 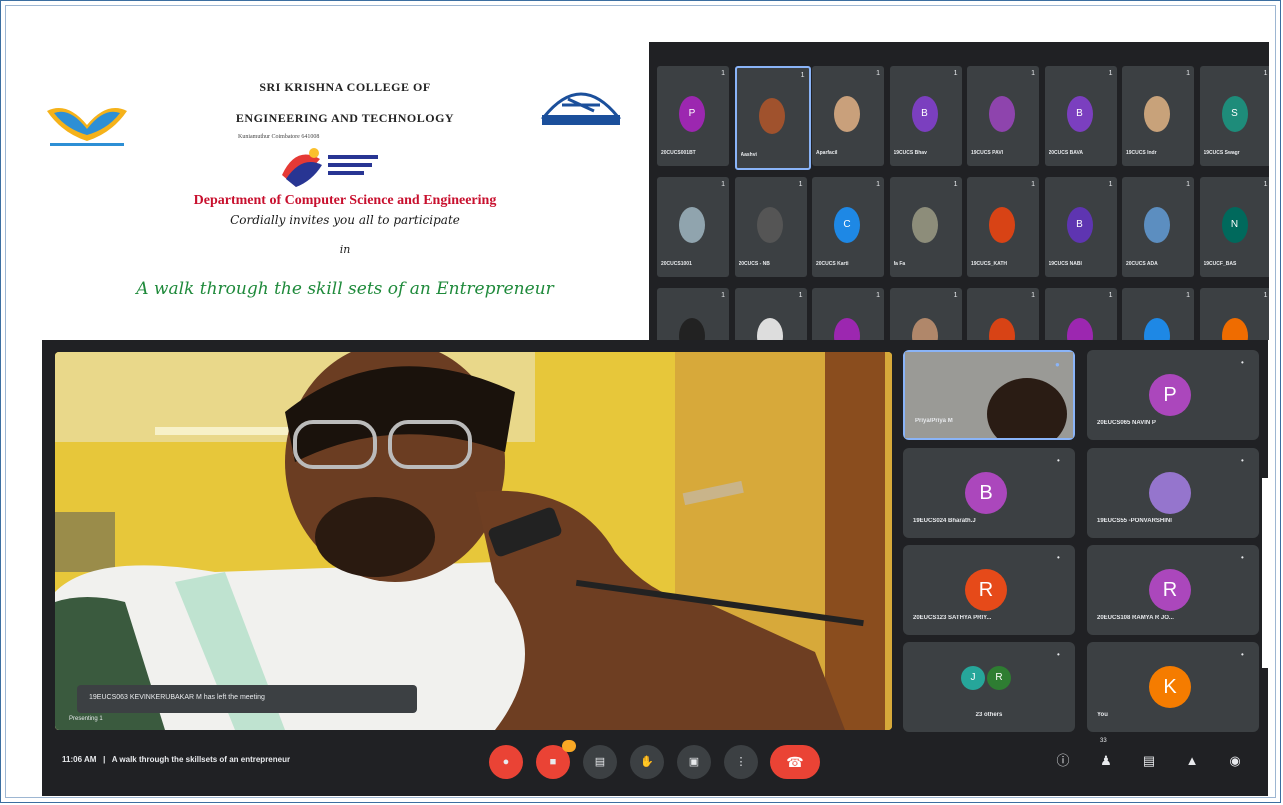 What do you see at coordinates (1102, 715) in the screenshot?
I see `participant-name: You` at bounding box center [1102, 715].